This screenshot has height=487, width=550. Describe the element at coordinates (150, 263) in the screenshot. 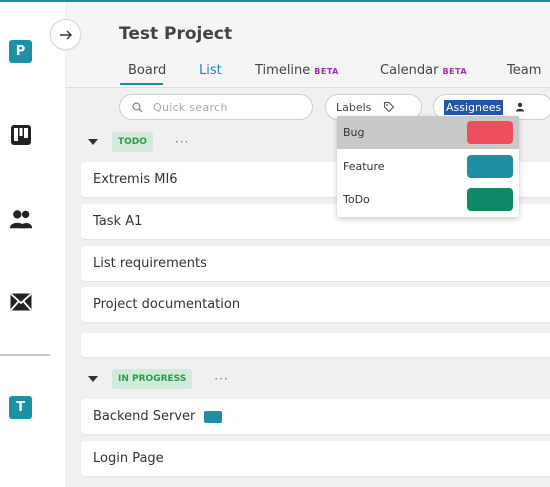

I see `task-title: List requirements` at that location.